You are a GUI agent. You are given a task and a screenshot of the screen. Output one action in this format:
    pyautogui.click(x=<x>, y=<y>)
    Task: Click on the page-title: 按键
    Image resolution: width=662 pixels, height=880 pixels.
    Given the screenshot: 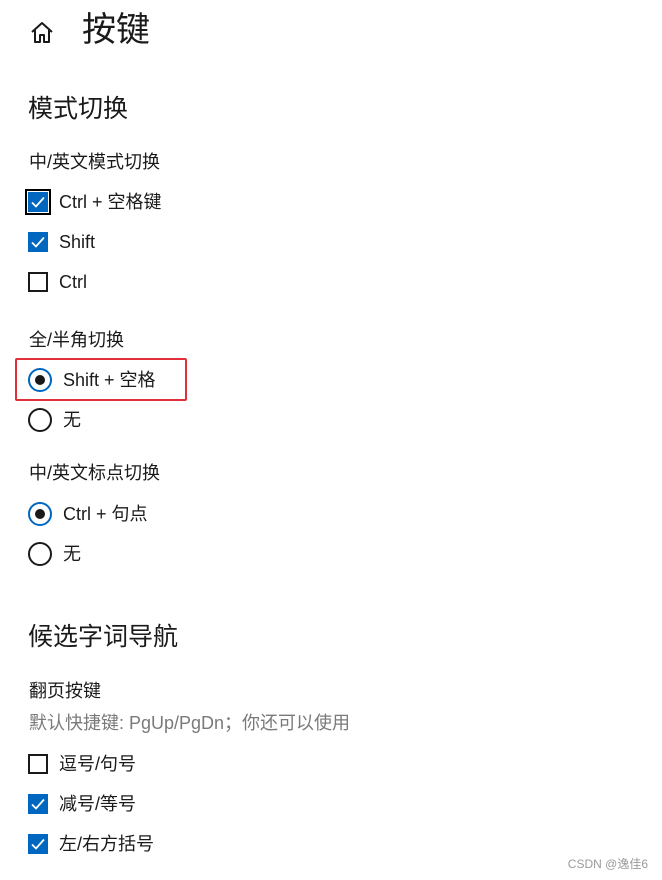 What is the action you would take?
    pyautogui.click(x=116, y=30)
    